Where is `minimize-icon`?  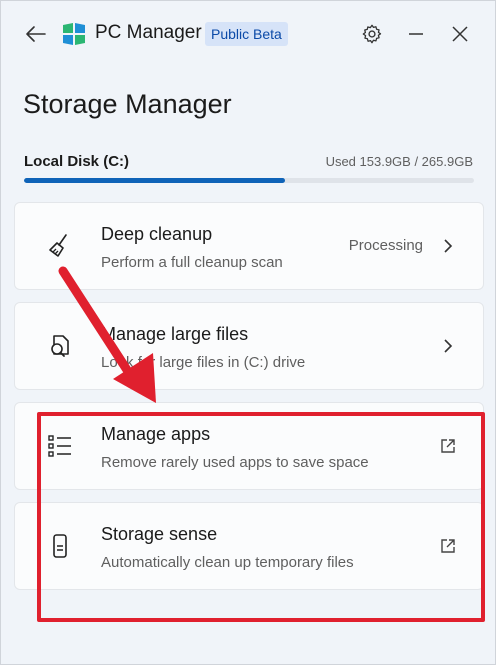 minimize-icon is located at coordinates (416, 34).